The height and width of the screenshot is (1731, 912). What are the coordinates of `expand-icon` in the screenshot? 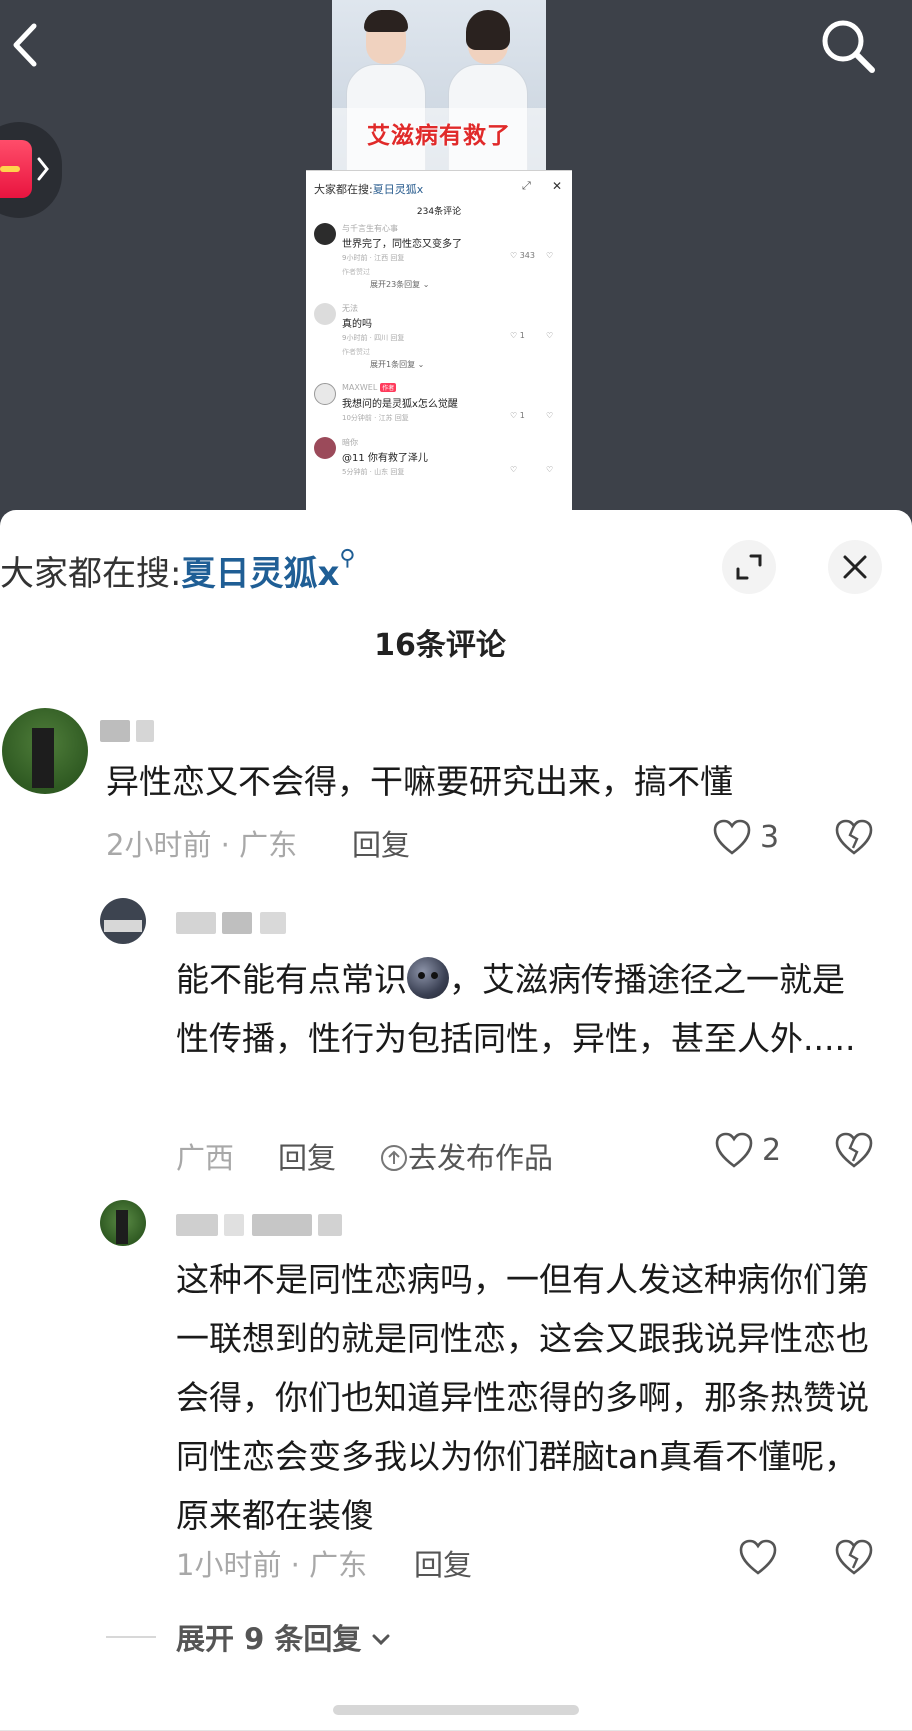 It's located at (749, 567).